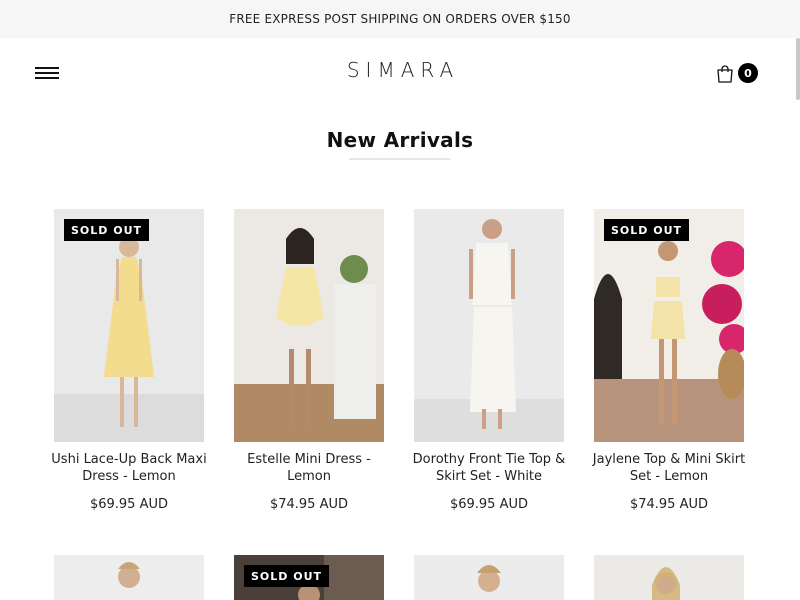 This screenshot has height=600, width=800. I want to click on product-name: Jaylene Top & Mini Skirt Set - Lemon, so click(669, 468).